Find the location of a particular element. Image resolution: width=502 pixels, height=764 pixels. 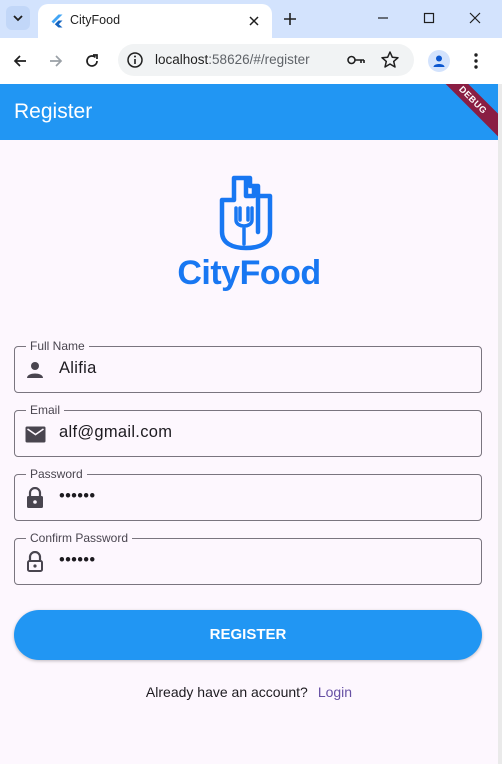

browser-tab-strip: CityFood is located at coordinates (251, 19).